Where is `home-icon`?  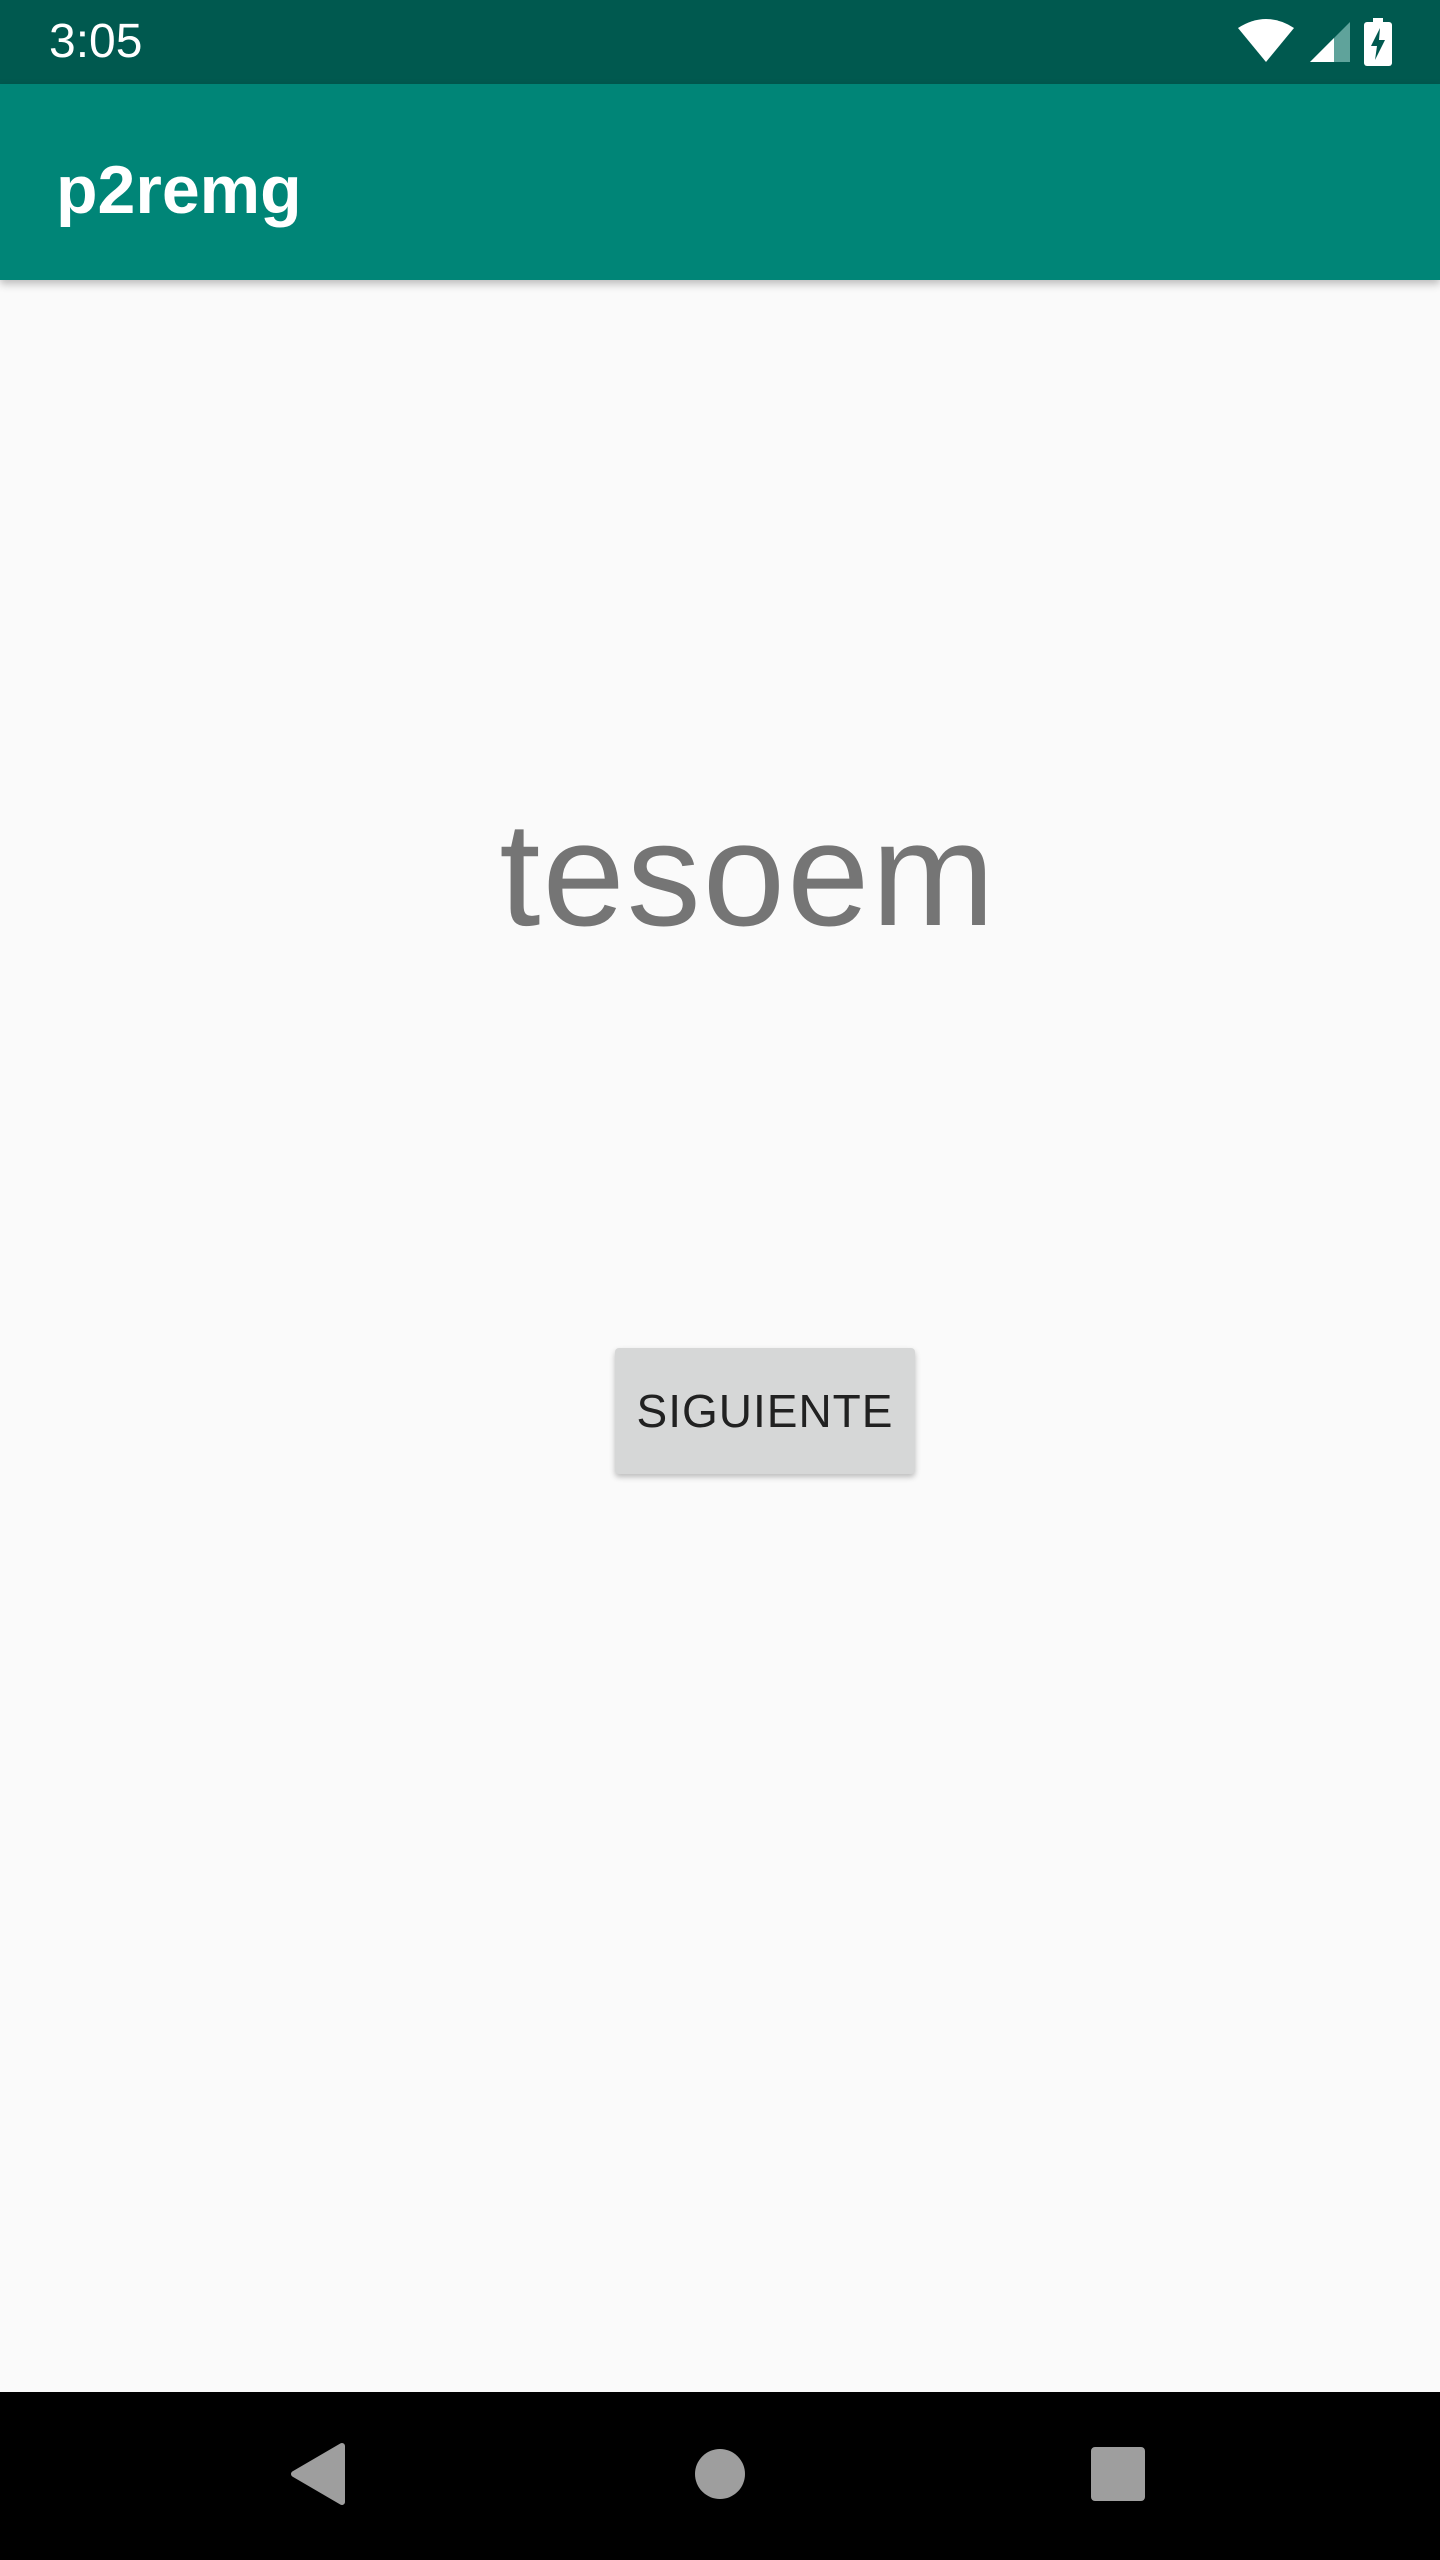 home-icon is located at coordinates (720, 2476).